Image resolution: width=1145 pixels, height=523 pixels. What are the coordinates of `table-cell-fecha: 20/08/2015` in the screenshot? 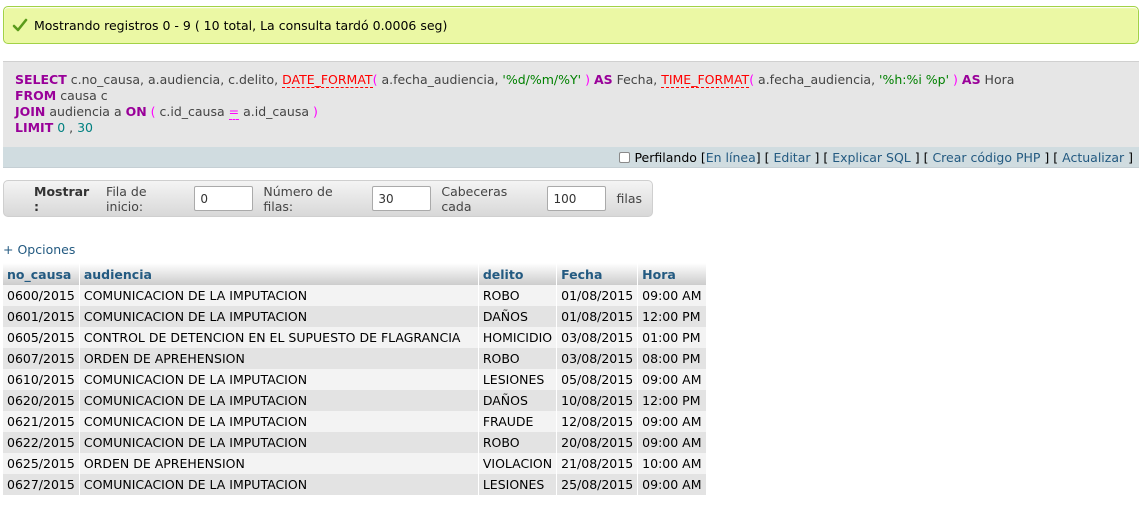 It's located at (597, 442).